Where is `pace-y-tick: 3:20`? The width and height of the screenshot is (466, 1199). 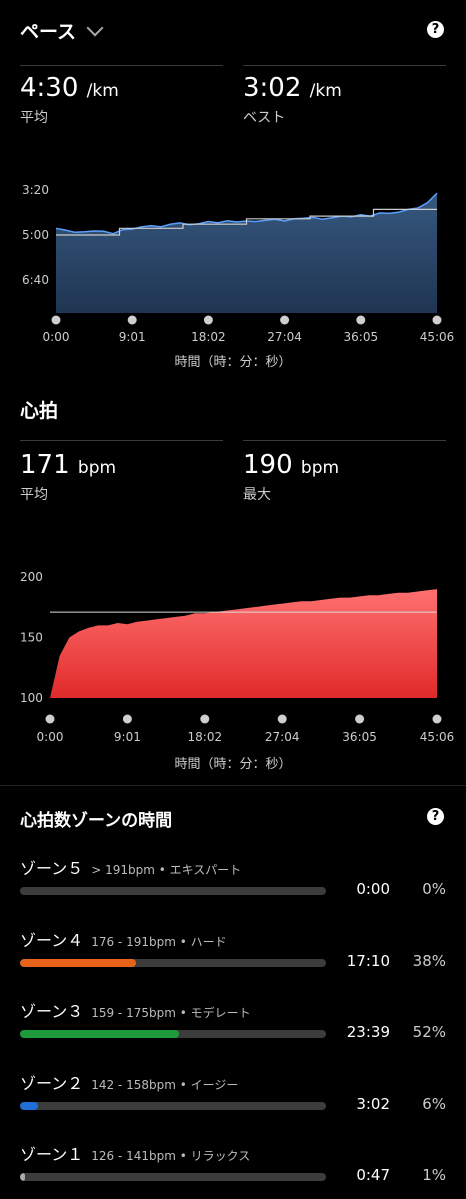
pace-y-tick: 3:20 is located at coordinates (35, 190).